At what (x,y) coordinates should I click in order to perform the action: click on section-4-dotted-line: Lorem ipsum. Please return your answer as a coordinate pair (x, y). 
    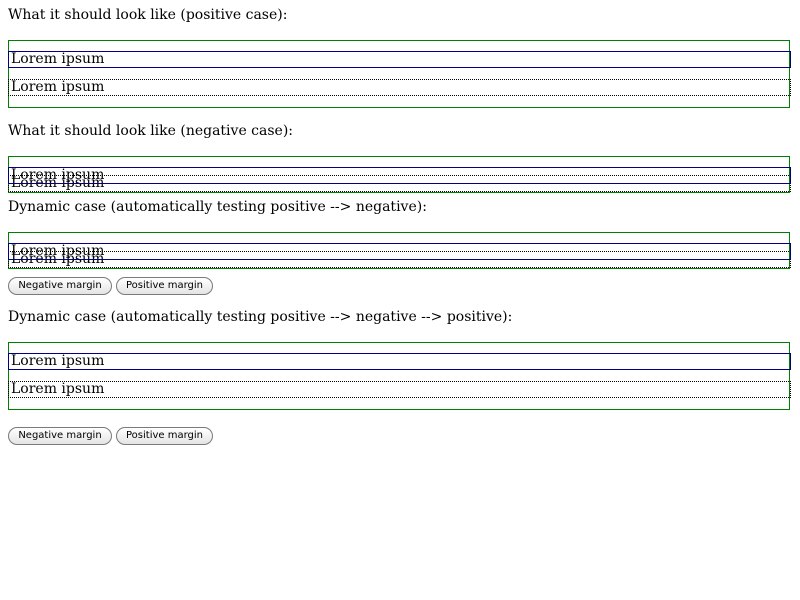
    Looking at the image, I should click on (399, 389).